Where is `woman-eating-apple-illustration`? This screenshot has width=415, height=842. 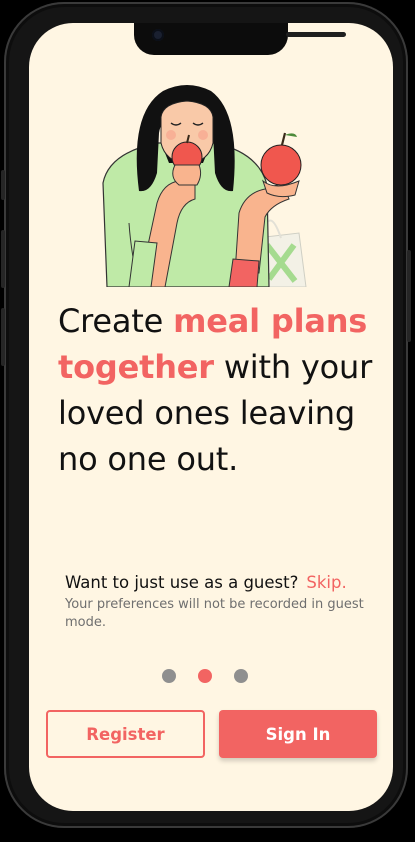
woman-eating-apple-illustration is located at coordinates (204, 186).